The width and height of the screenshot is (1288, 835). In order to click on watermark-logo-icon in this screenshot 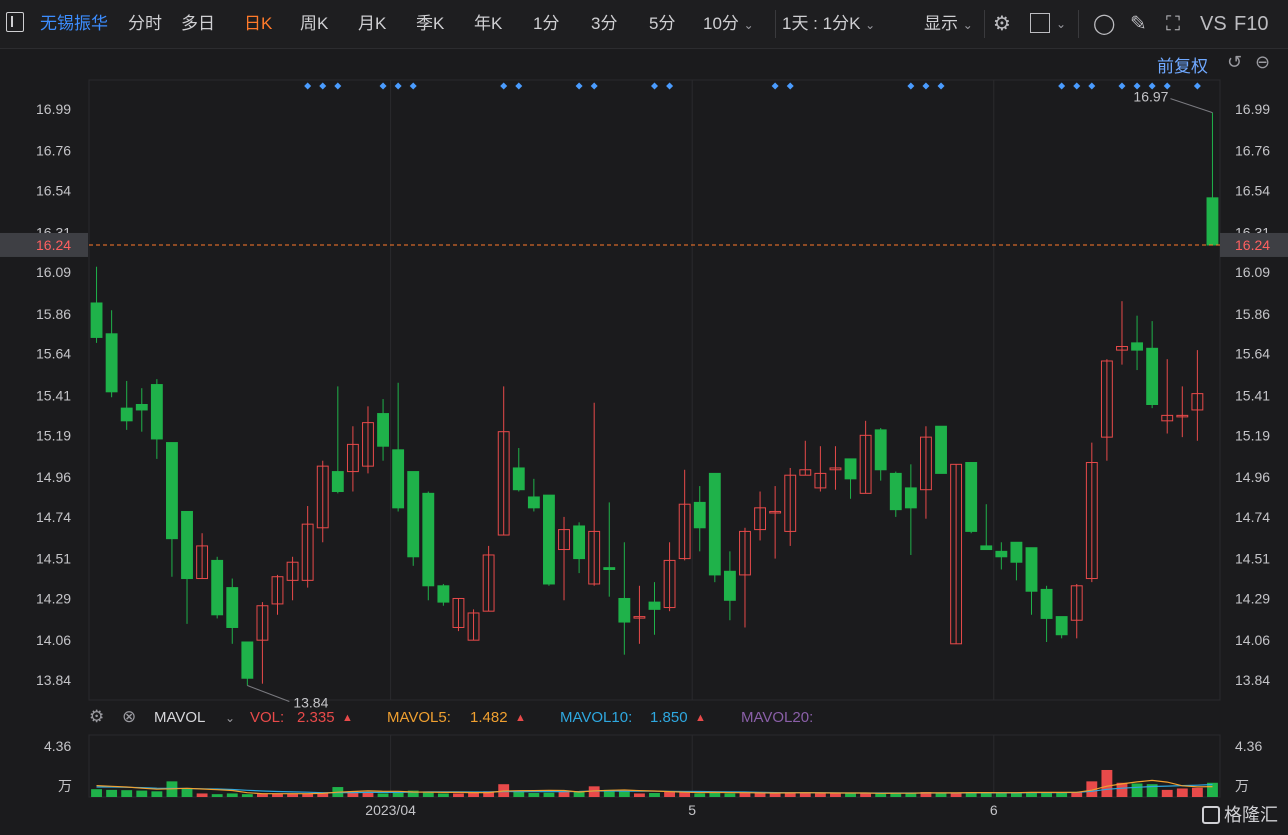, I will do `click(1211, 815)`.